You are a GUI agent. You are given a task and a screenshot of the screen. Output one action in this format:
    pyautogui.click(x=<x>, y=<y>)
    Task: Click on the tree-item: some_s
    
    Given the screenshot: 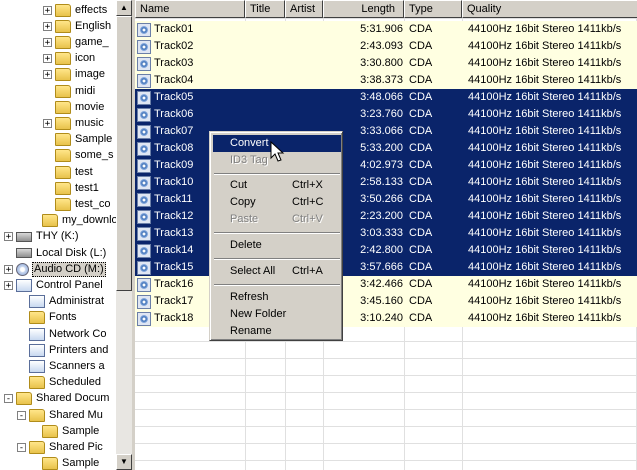 What is the action you would take?
    pyautogui.click(x=79, y=156)
    